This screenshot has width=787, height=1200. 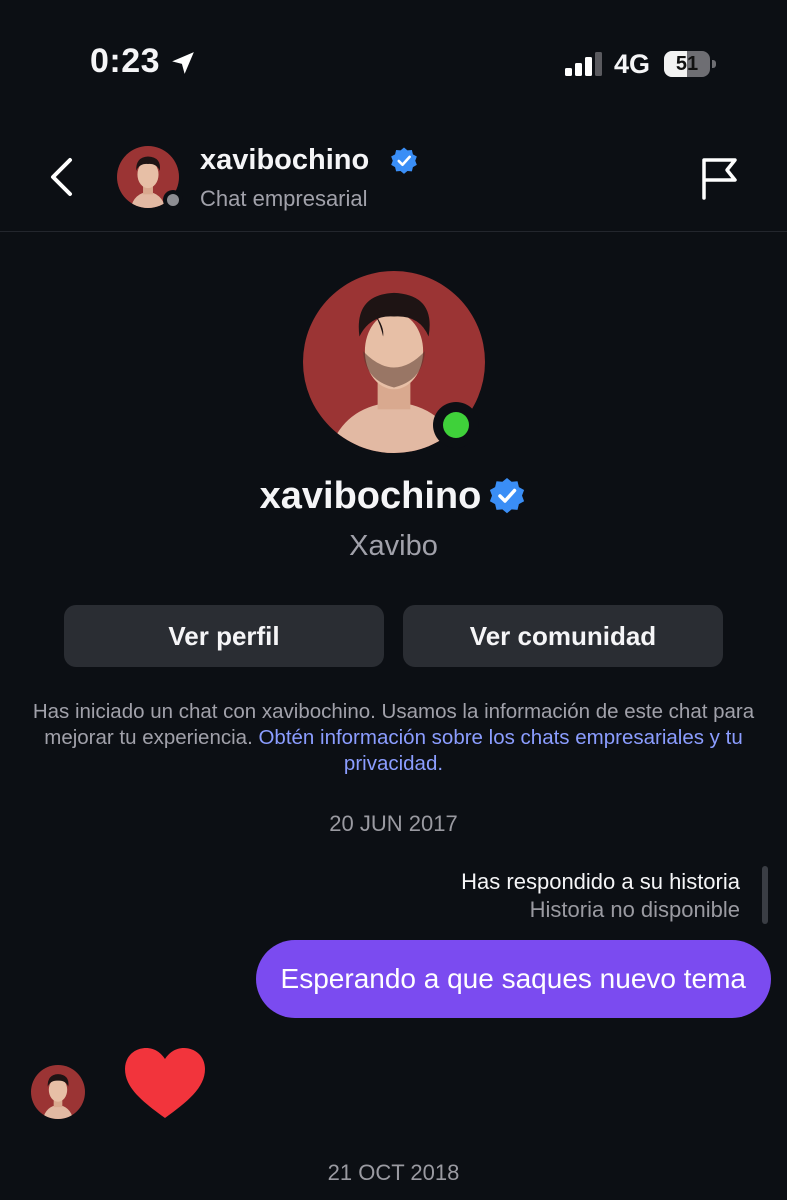 I want to click on story-unavailable-label: Historia no disponible, so click(x=634, y=909).